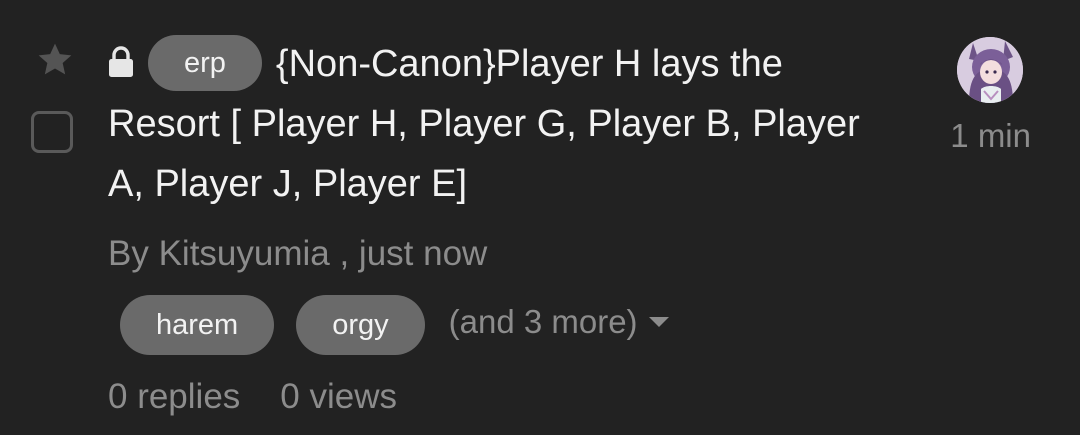 The width and height of the screenshot is (1080, 435). I want to click on lock-icon, so click(121, 61).